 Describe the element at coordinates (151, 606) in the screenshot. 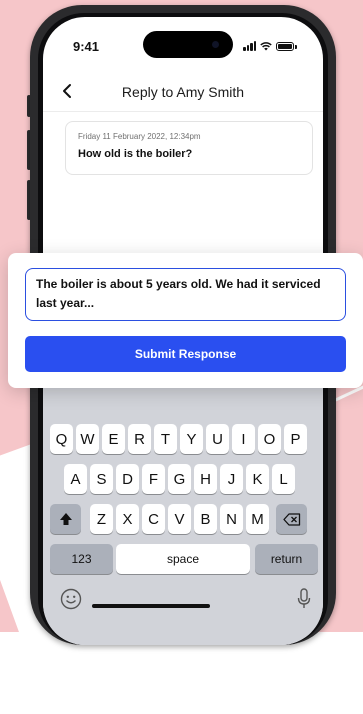

I see `home-indicator` at that location.